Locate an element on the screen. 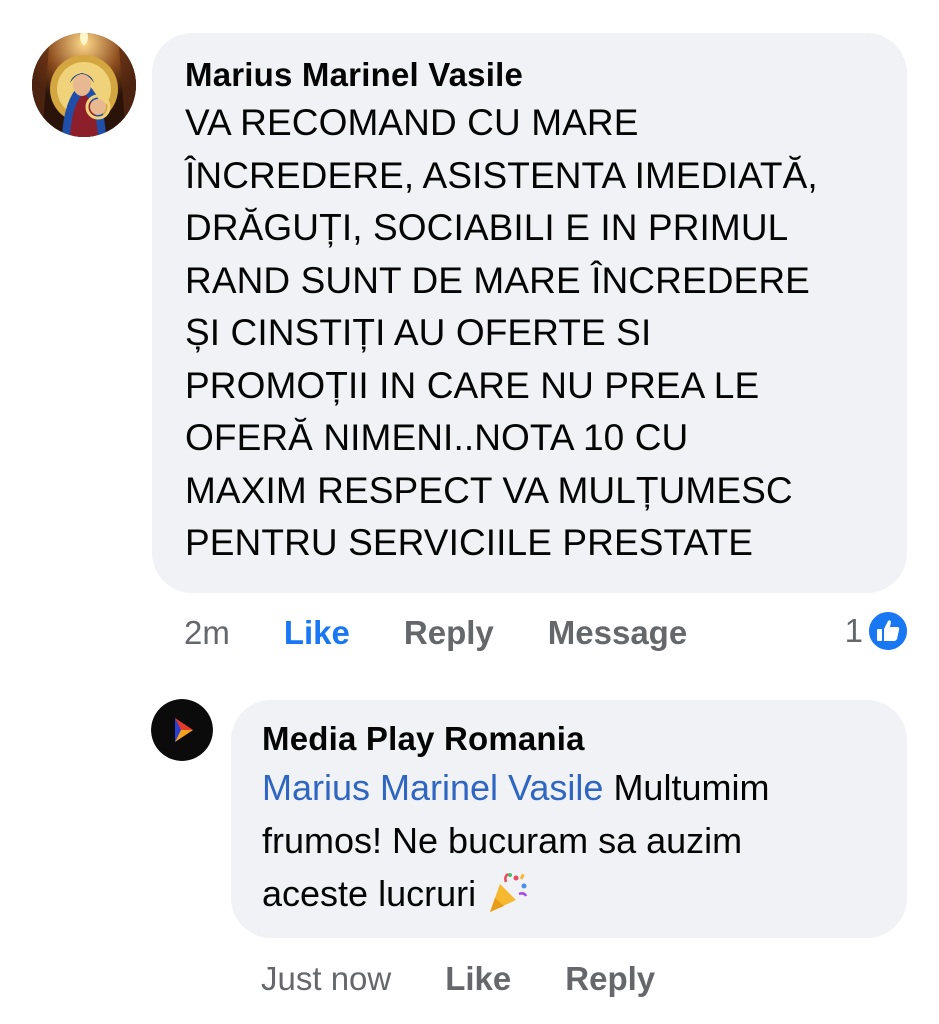 The width and height of the screenshot is (939, 1024). party-popper-icon is located at coordinates (509, 892).